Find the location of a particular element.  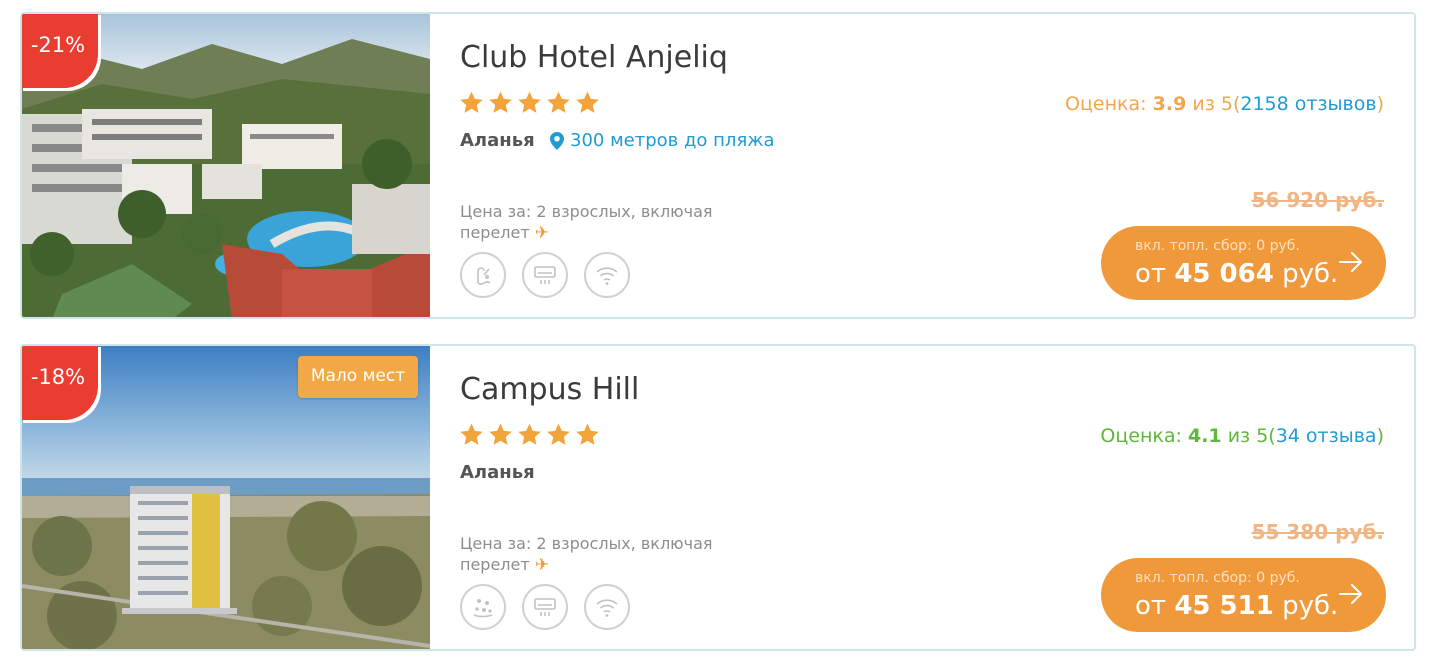

price-button: вкл. топл. сбор: 0 руб. от 45 064 руб. is located at coordinates (1243, 263).